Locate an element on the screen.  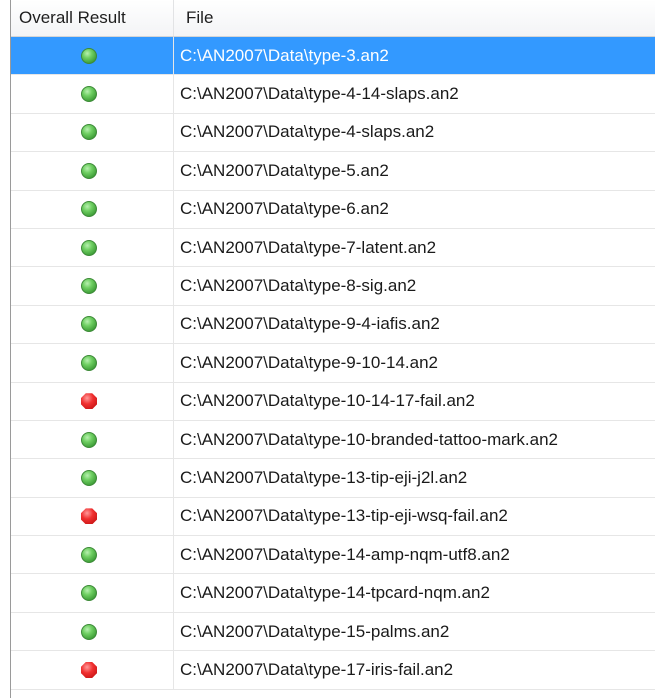
file-path-cell: C:\AN2007\Data\type-4-14-slaps.an2 is located at coordinates (319, 94).